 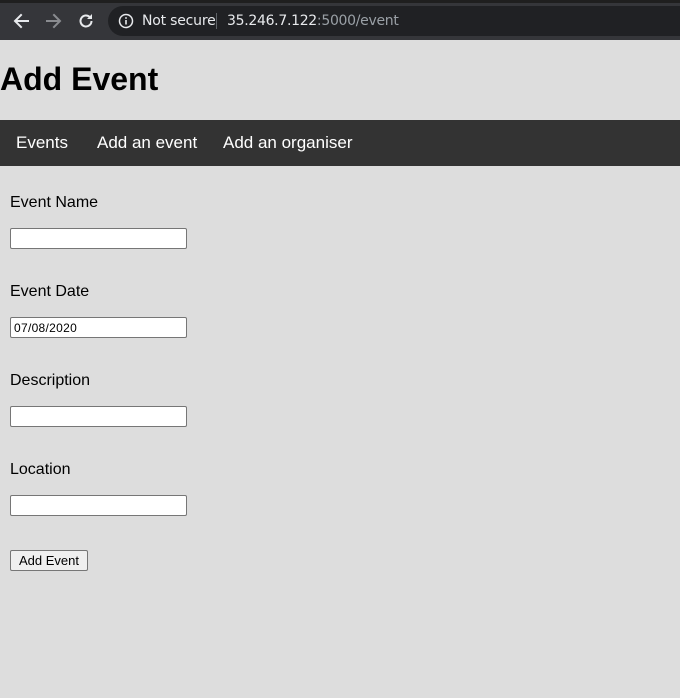 I want to click on description-label: Description, so click(x=50, y=380).